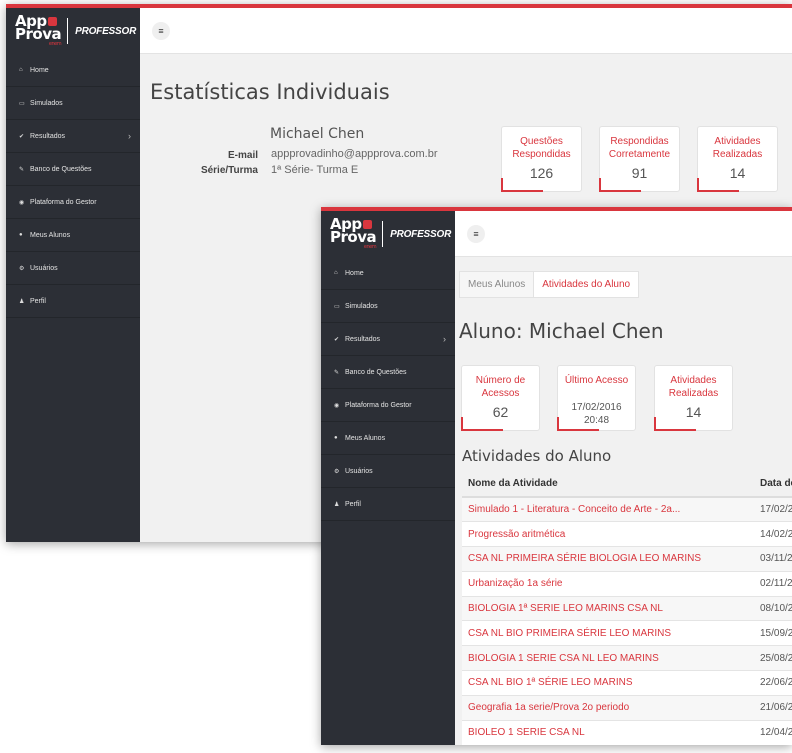 The image size is (792, 753). I want to click on activity-link: Geografia 1a serie/Prova 2o periodo, so click(608, 707).